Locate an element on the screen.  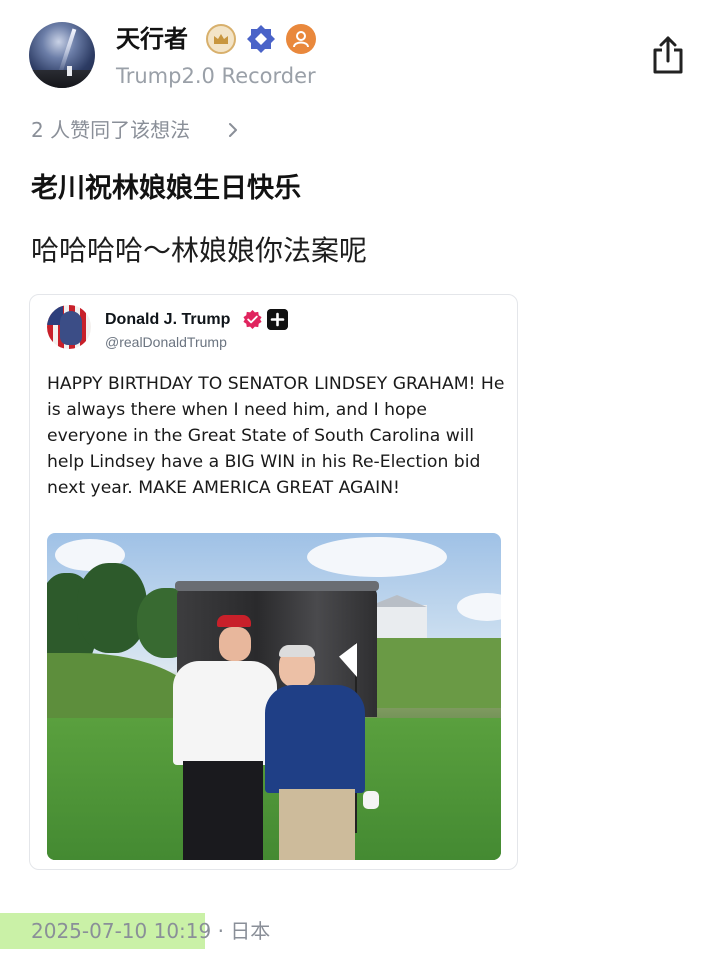
author-name: 天行者 is located at coordinates (152, 39).